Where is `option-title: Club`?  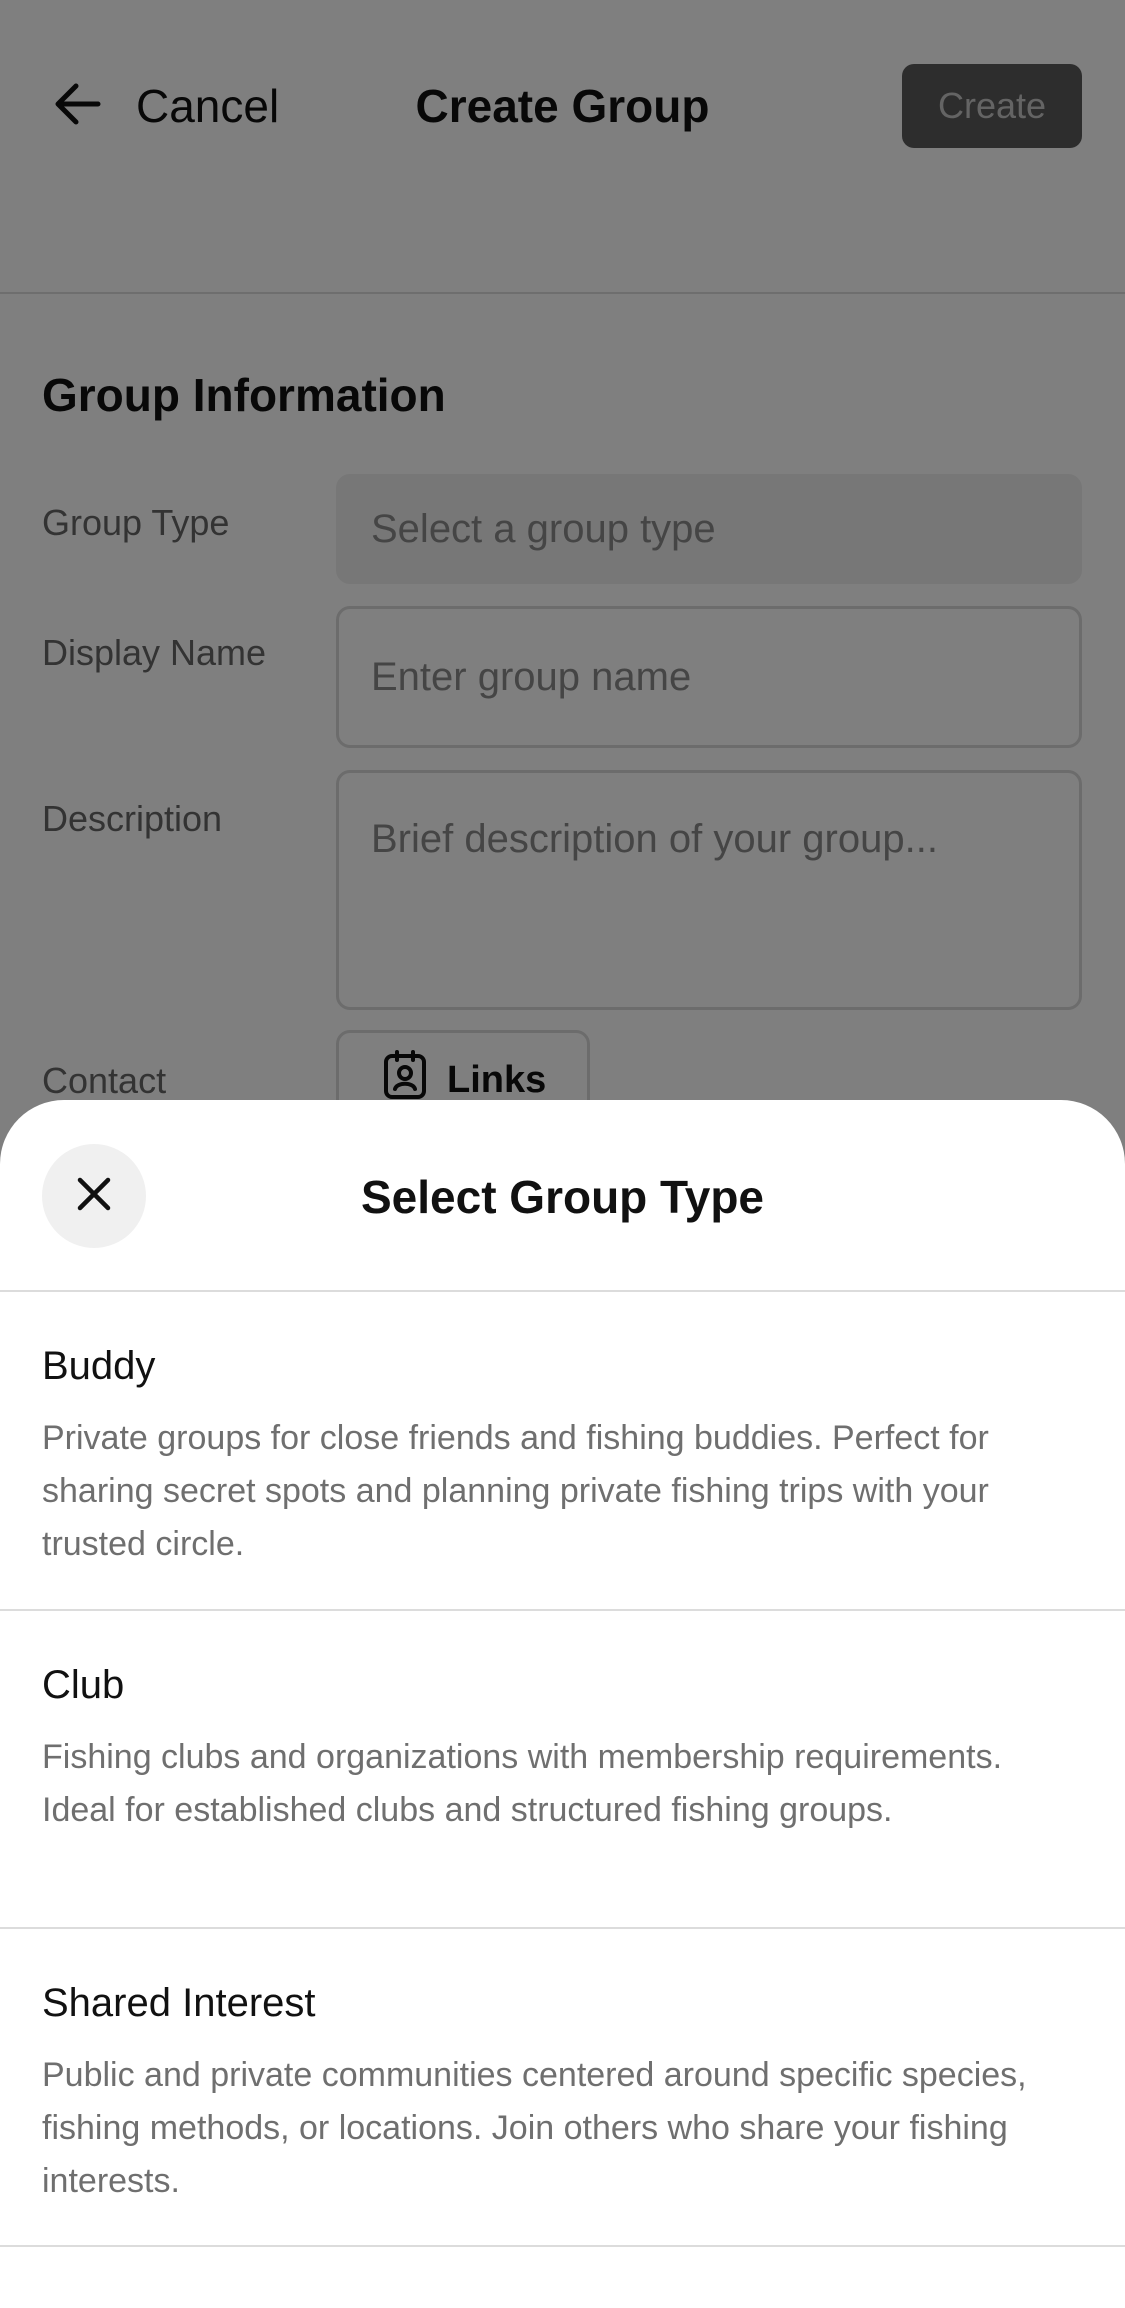
option-title: Club is located at coordinates (83, 1685).